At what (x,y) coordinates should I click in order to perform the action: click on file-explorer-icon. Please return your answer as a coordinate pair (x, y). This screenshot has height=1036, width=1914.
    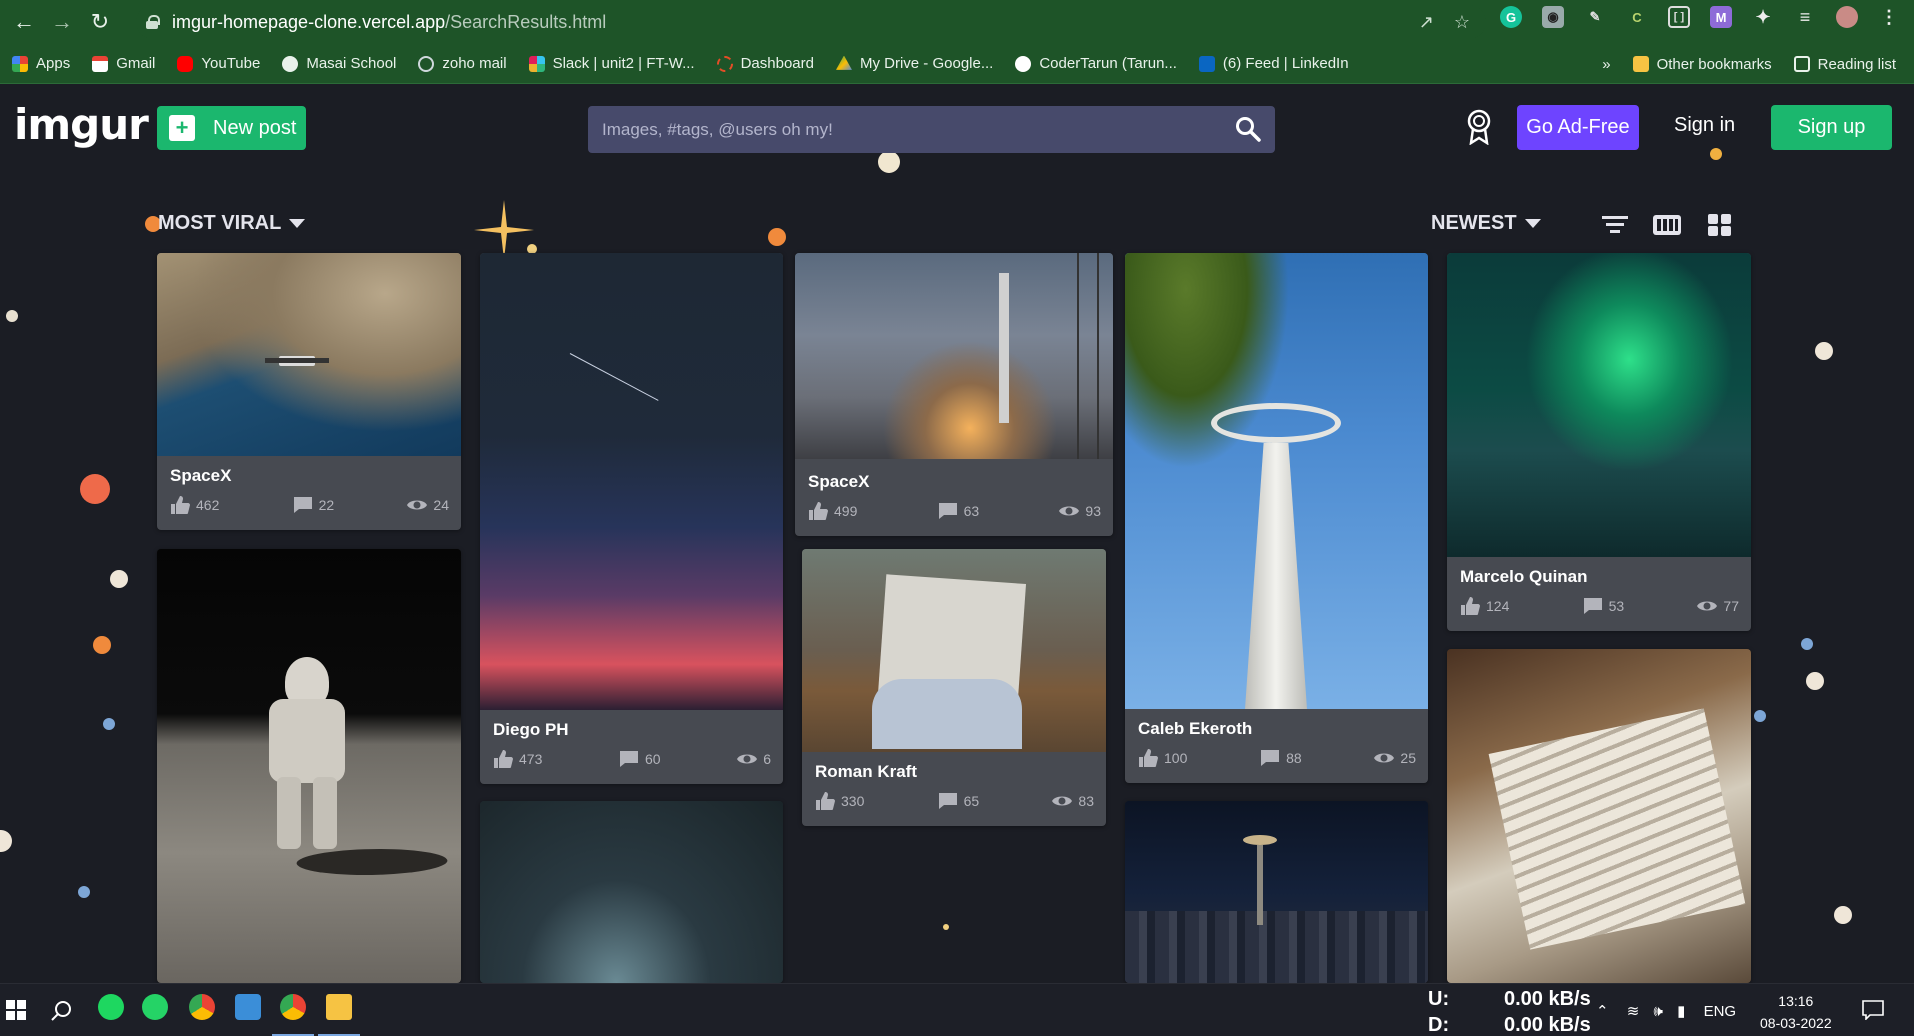
    Looking at the image, I should click on (339, 1007).